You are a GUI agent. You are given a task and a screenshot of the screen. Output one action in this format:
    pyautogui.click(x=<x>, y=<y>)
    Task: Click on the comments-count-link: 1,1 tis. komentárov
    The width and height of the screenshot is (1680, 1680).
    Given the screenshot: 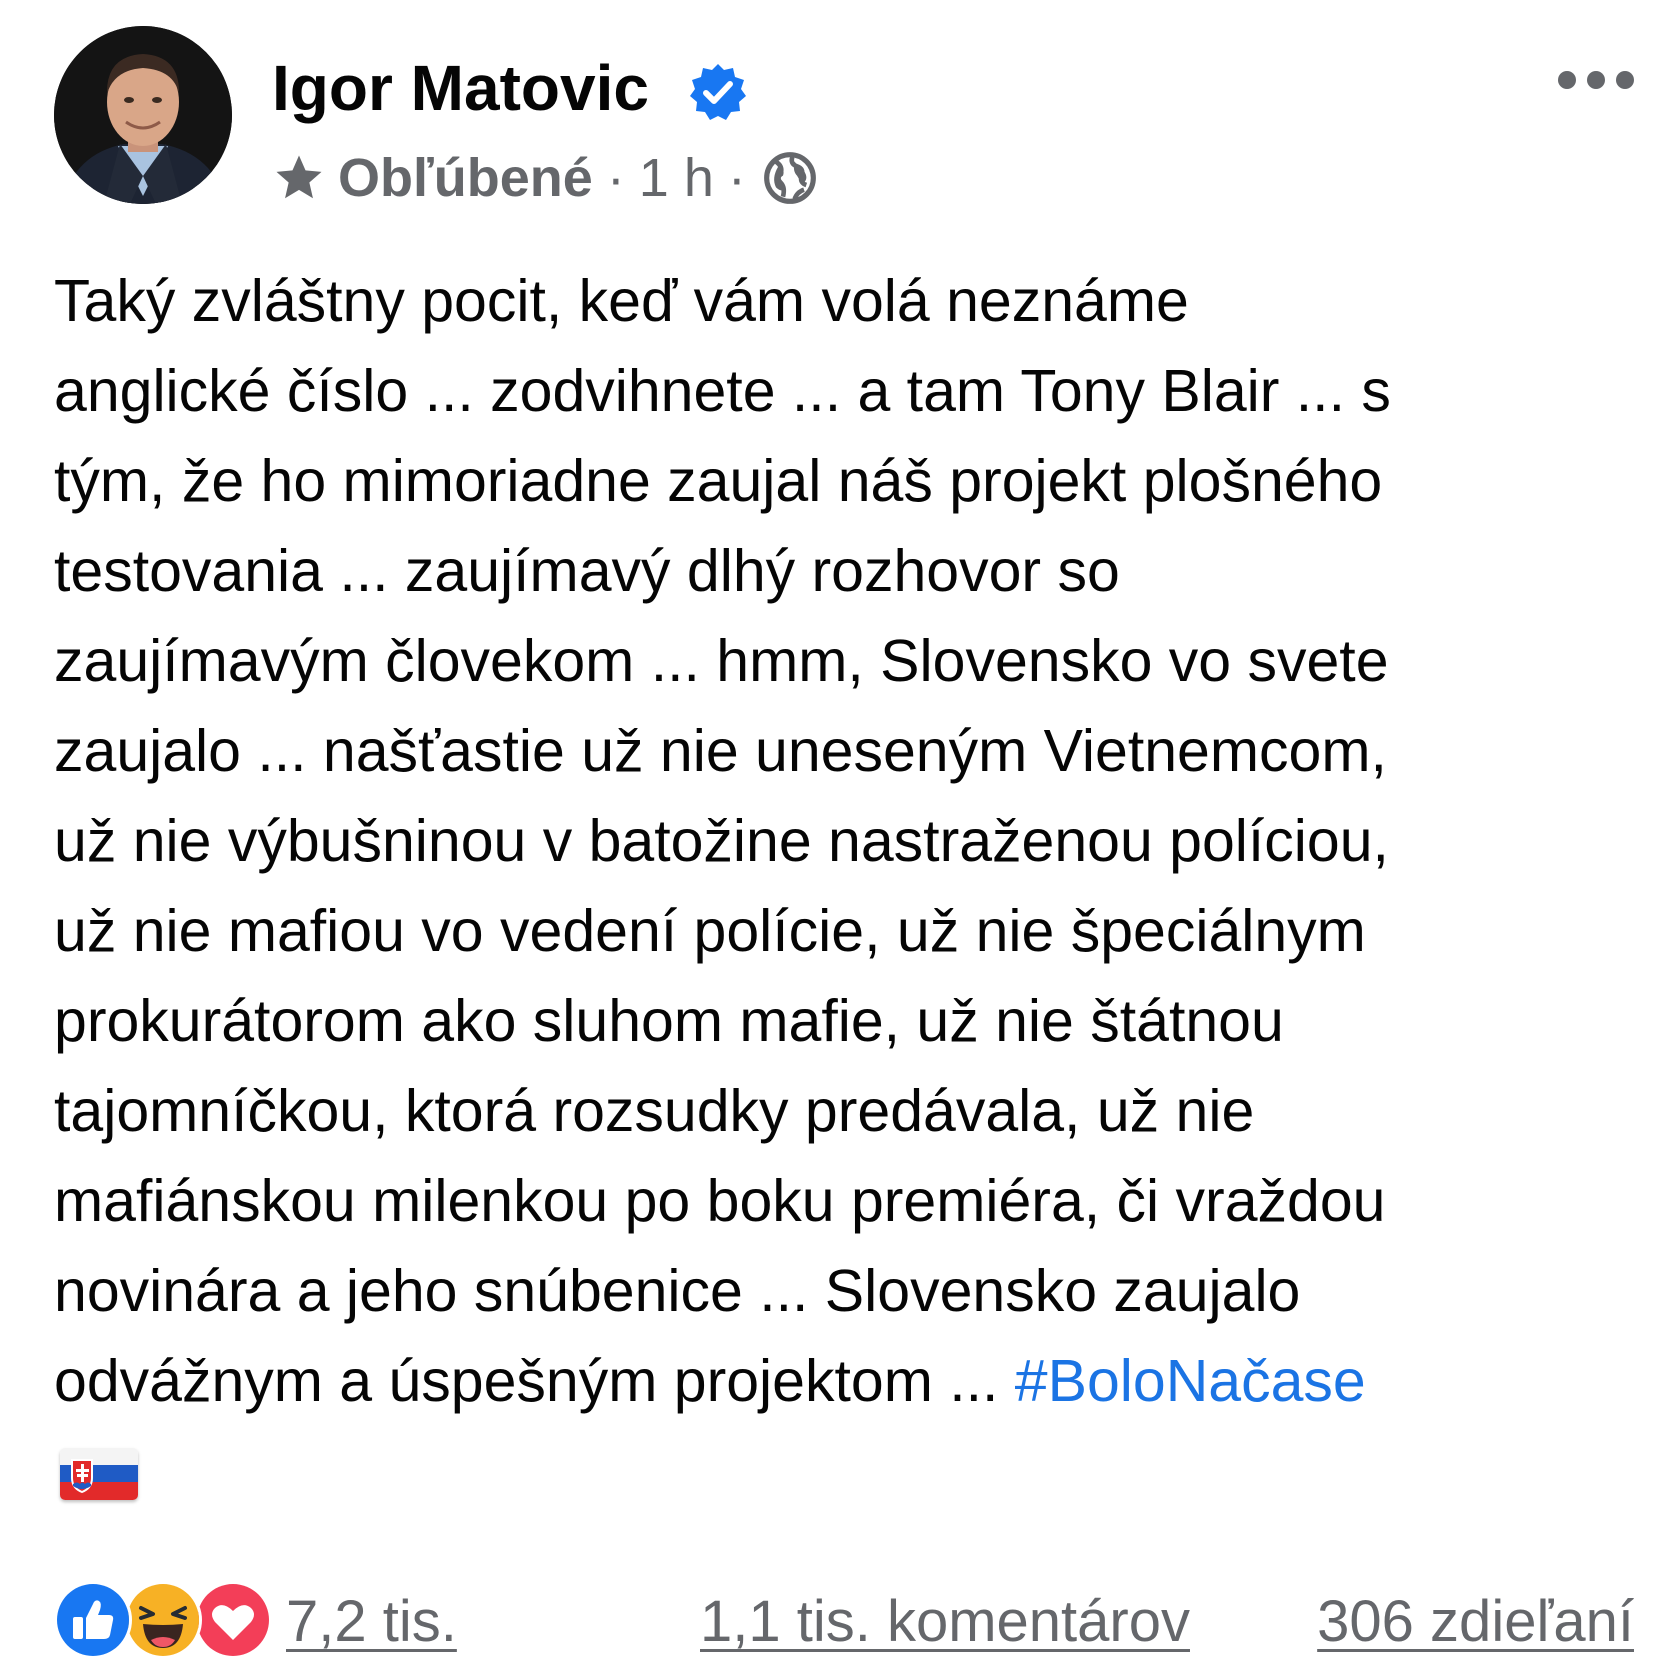 What is the action you would take?
    pyautogui.click(x=945, y=1622)
    